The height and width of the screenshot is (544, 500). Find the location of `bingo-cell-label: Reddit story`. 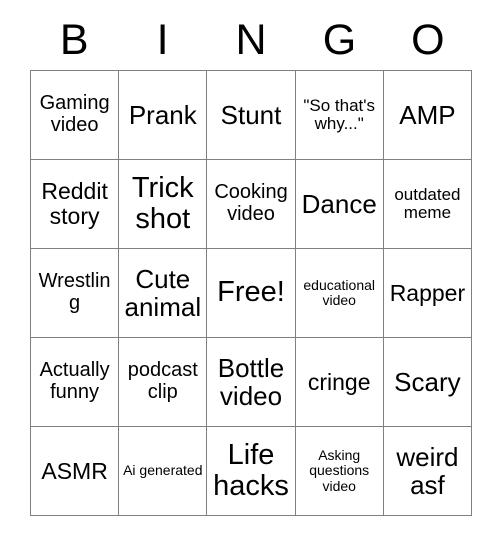

bingo-cell-label: Reddit story is located at coordinates (74, 203).